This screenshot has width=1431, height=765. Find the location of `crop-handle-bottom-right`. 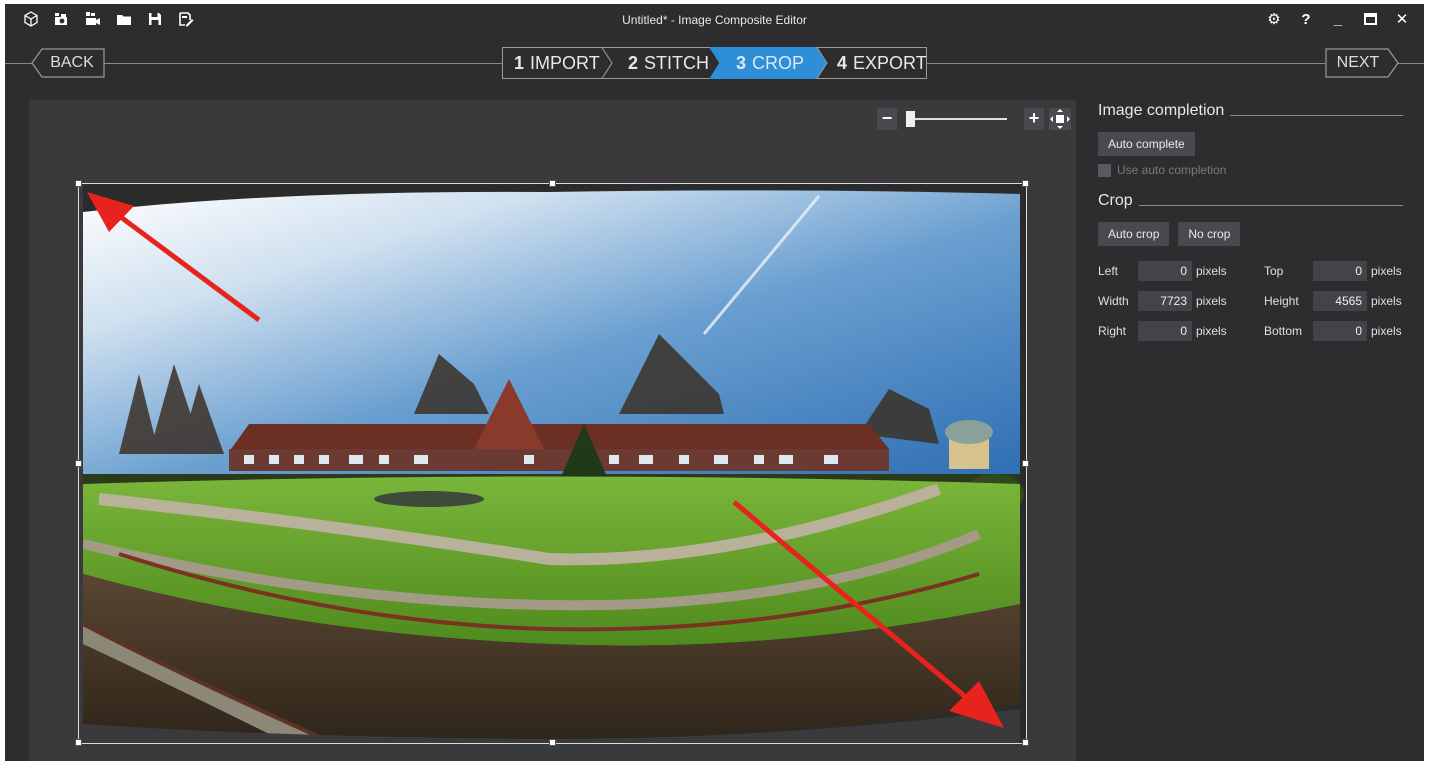

crop-handle-bottom-right is located at coordinates (1025, 742).